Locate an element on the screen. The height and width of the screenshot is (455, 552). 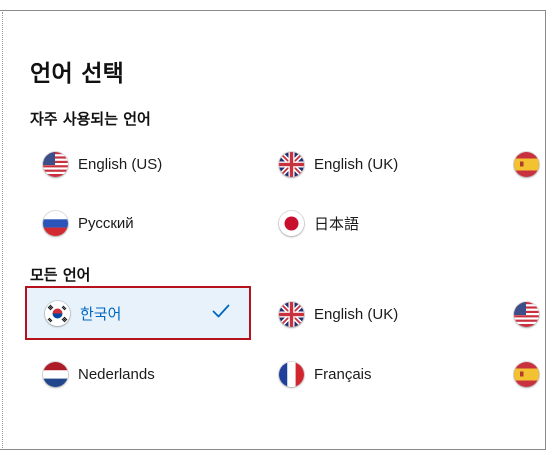
language-label: 日本語 is located at coordinates (337, 224).